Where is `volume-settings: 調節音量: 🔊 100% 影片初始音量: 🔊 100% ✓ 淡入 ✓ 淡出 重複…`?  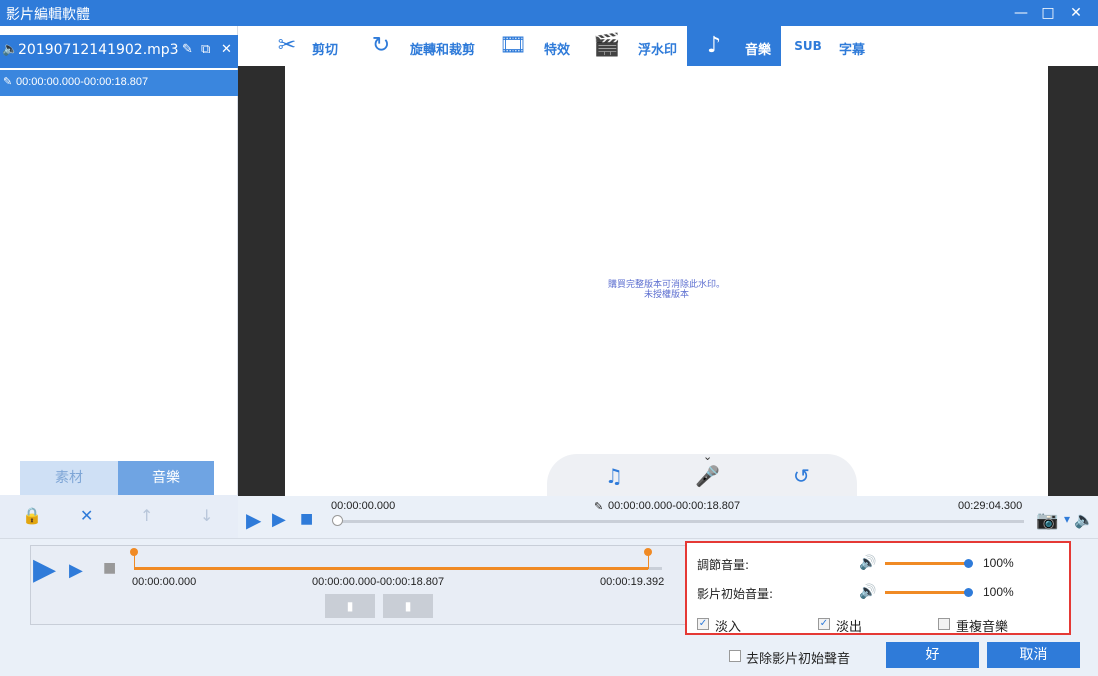
volume-settings: 調節音量: 🔊 100% 影片初始音量: 🔊 100% ✓ 淡入 ✓ 淡出 重複… is located at coordinates (878, 588).